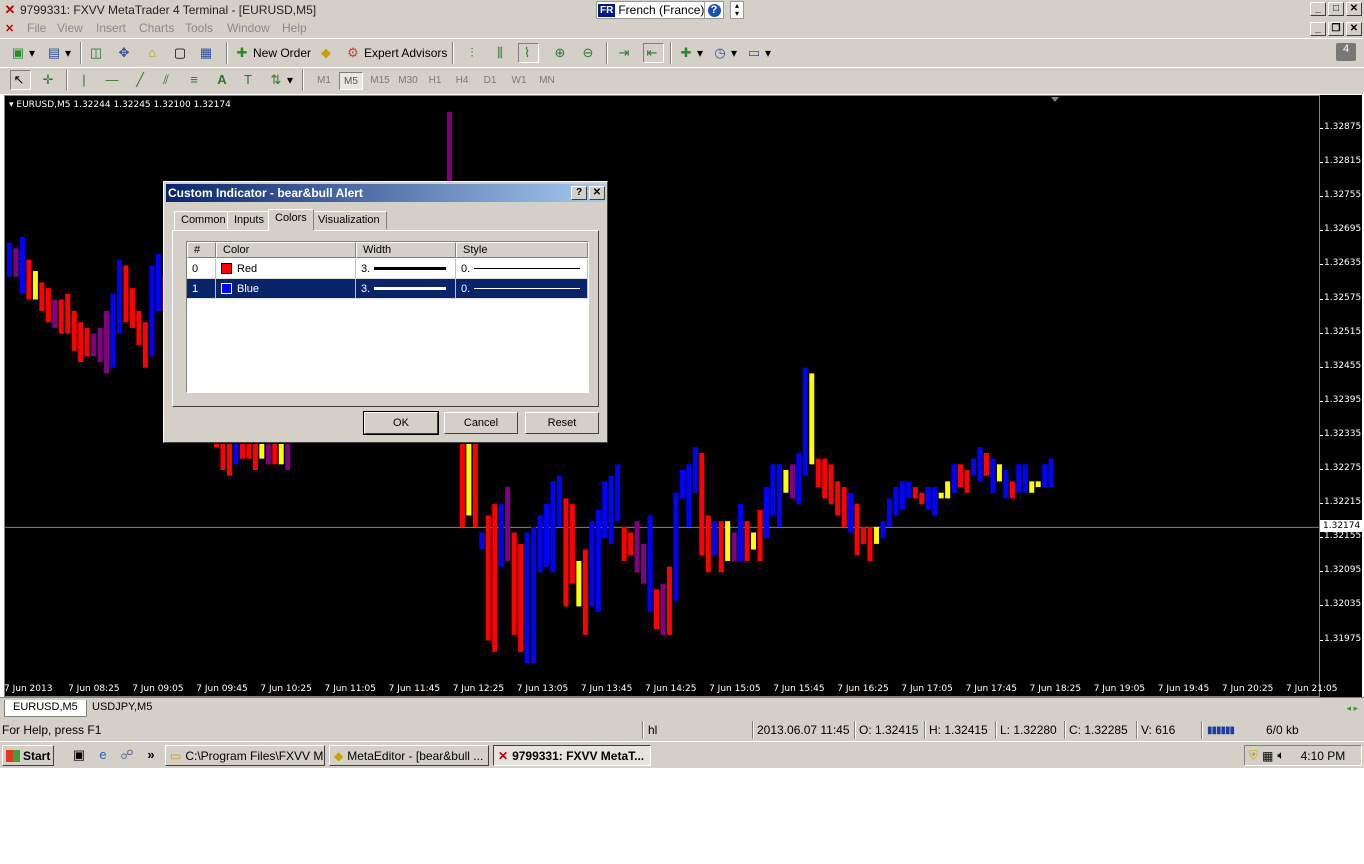 The width and height of the screenshot is (1364, 864). What do you see at coordinates (522, 250) in the screenshot?
I see `column-style: Style` at bounding box center [522, 250].